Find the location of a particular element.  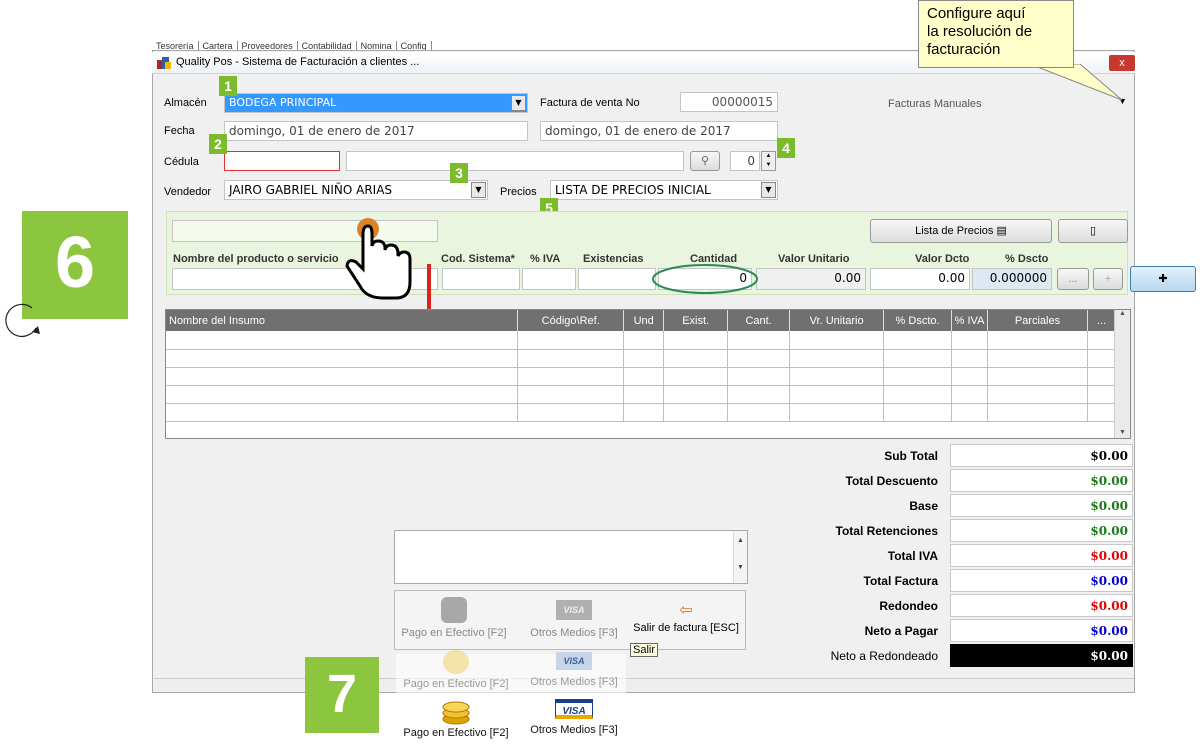

col-iva-label: % IVA is located at coordinates (545, 259).